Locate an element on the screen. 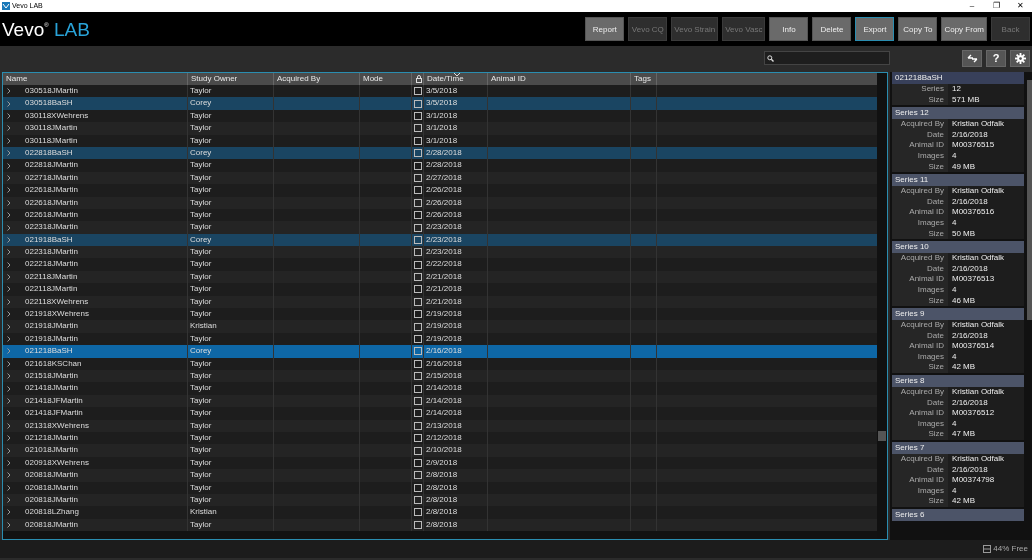  table-row: 030518BaSH Corey 3/5/2018 is located at coordinates (440, 103).